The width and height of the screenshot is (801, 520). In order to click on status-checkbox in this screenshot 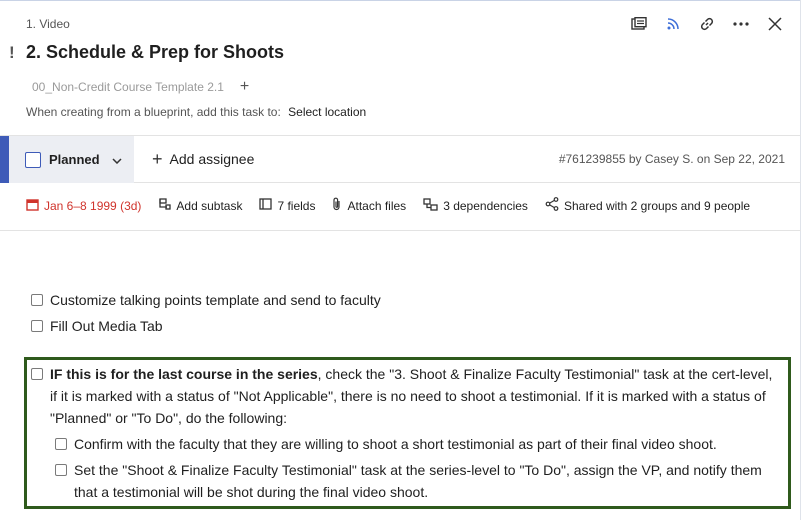, I will do `click(33, 159)`.